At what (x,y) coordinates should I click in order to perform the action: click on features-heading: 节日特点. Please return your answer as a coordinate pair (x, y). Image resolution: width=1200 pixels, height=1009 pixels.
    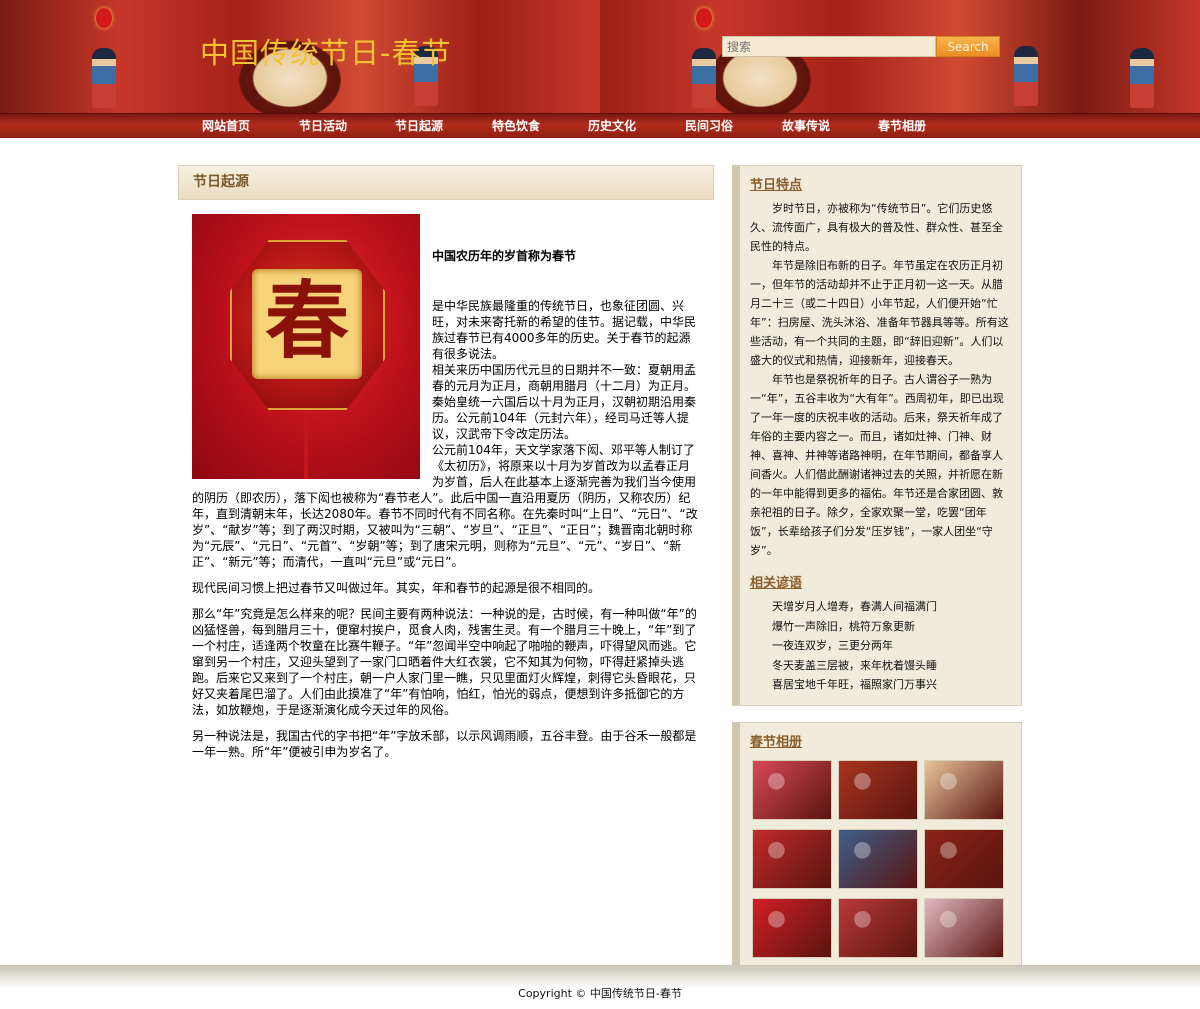
    Looking at the image, I should click on (880, 183).